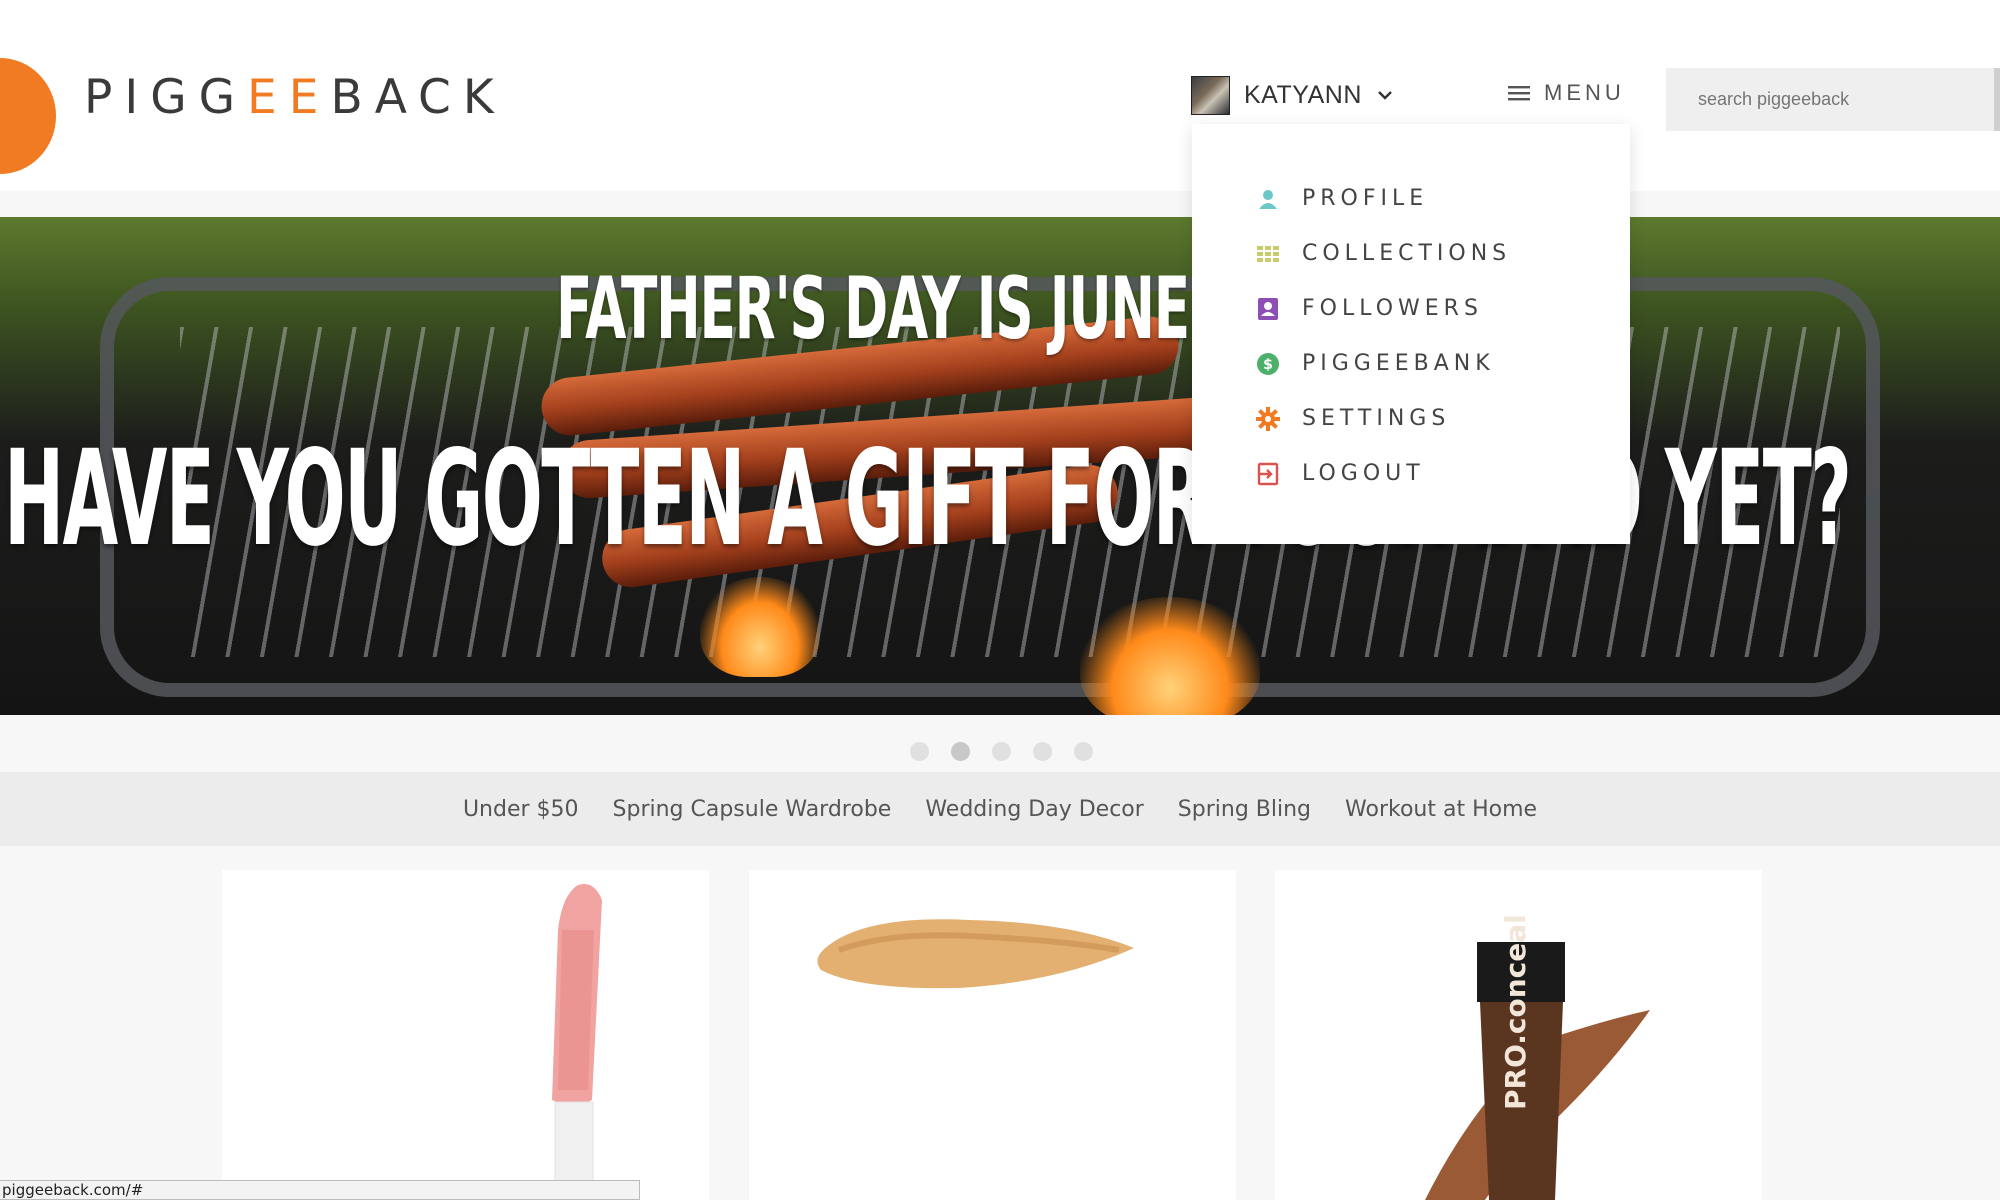 The height and width of the screenshot is (1200, 2000). Describe the element at coordinates (320, 1190) in the screenshot. I see `browser-status-url: piggeeback.com/#` at that location.